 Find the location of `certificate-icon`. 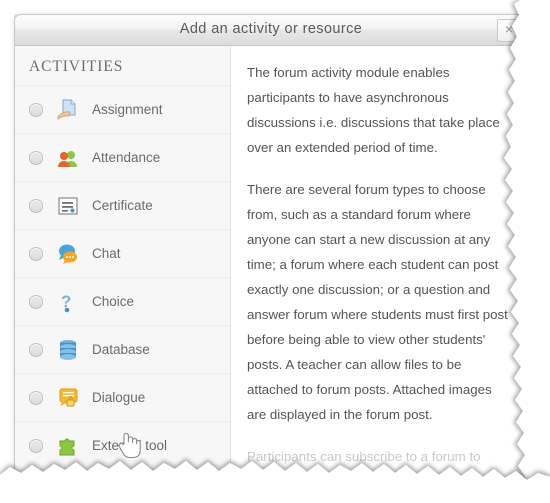

certificate-icon is located at coordinates (68, 206).